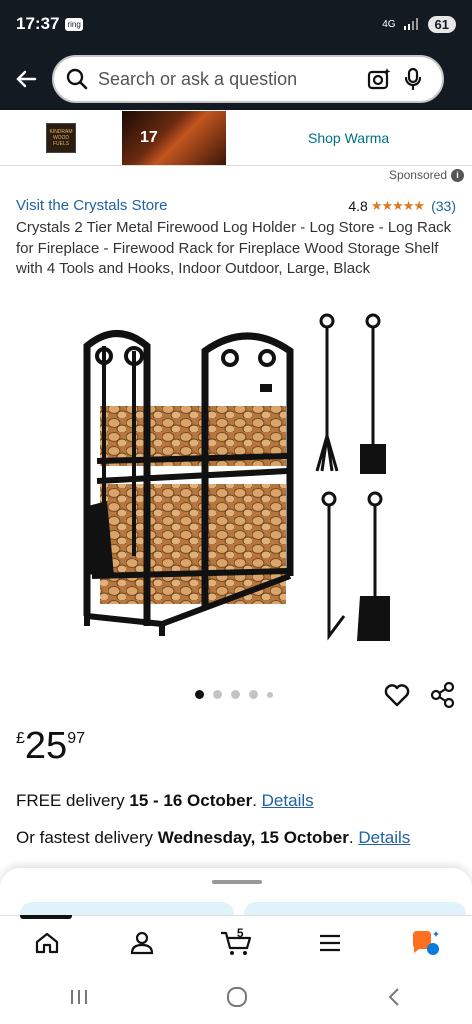 This screenshot has width=472, height=1024. I want to click on bottom-sheet, so click(236, 893).